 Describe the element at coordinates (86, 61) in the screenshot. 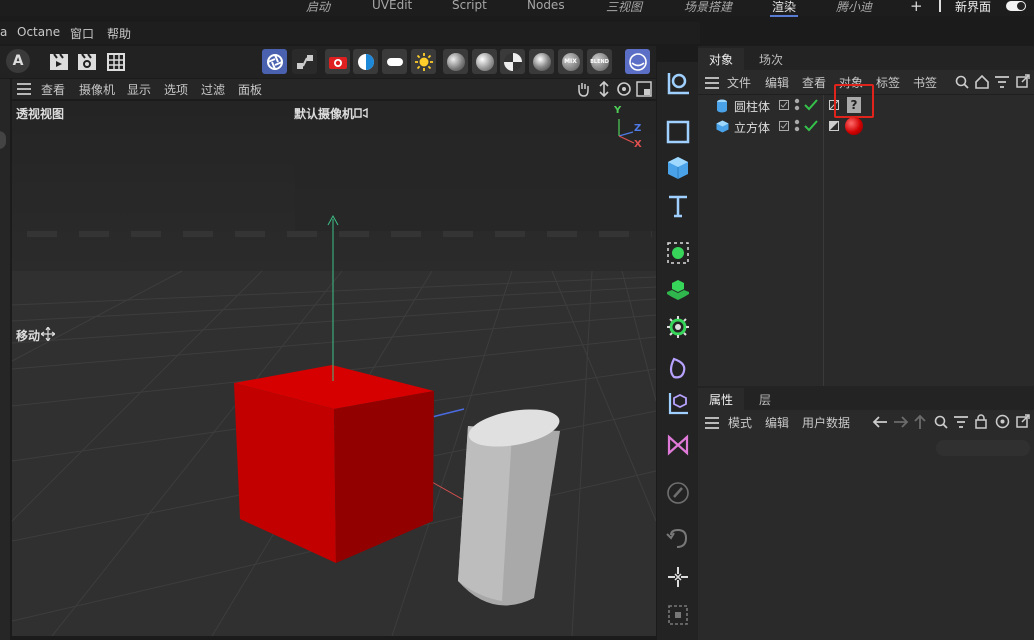

I see `render-settings-button` at that location.